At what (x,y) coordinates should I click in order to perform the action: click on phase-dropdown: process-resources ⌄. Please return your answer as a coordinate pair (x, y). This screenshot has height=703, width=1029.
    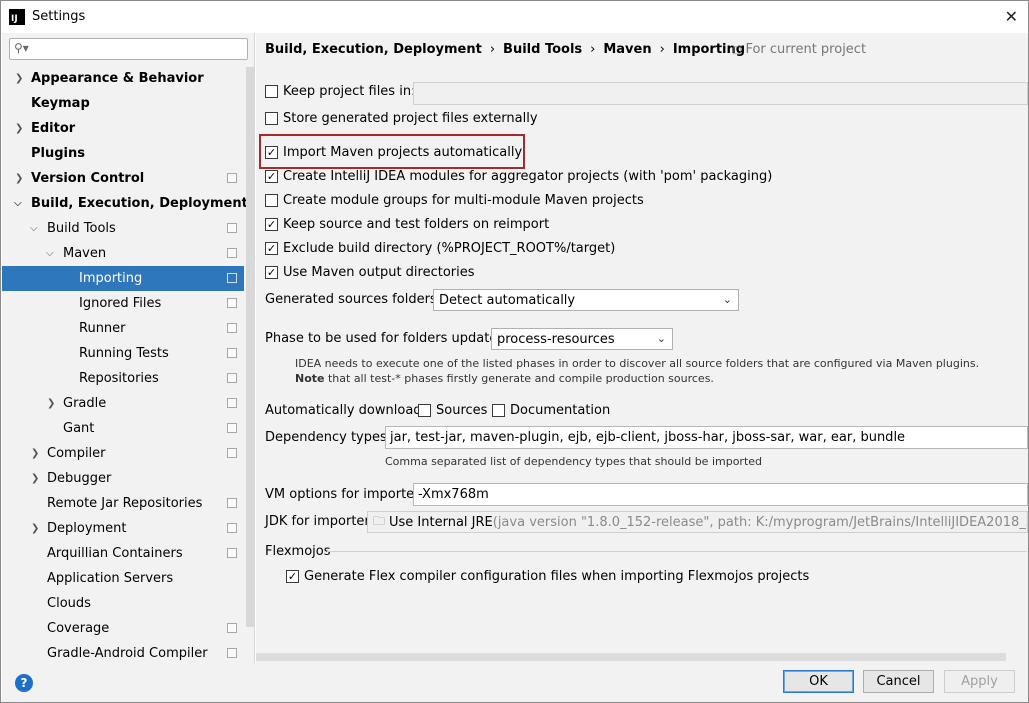
    Looking at the image, I should click on (582, 339).